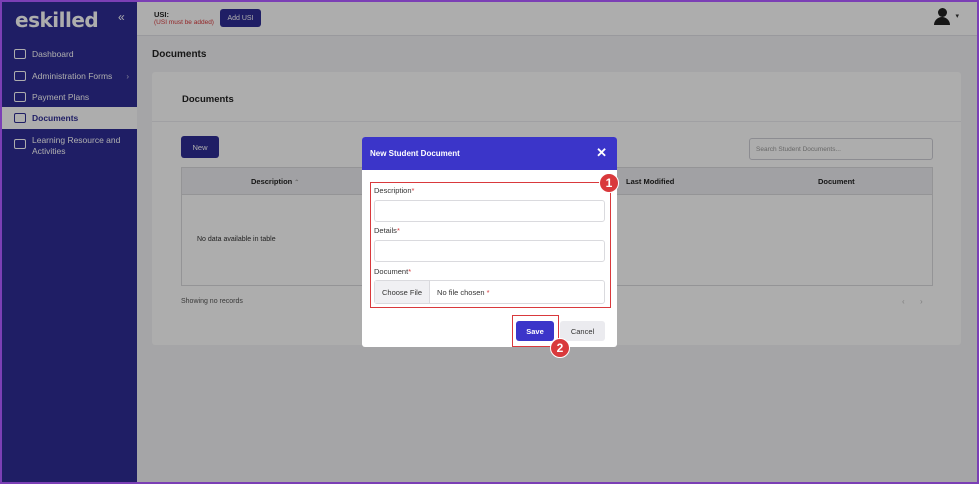 The width and height of the screenshot is (979, 484). What do you see at coordinates (582, 331) in the screenshot?
I see `cancel-button: Cancel` at bounding box center [582, 331].